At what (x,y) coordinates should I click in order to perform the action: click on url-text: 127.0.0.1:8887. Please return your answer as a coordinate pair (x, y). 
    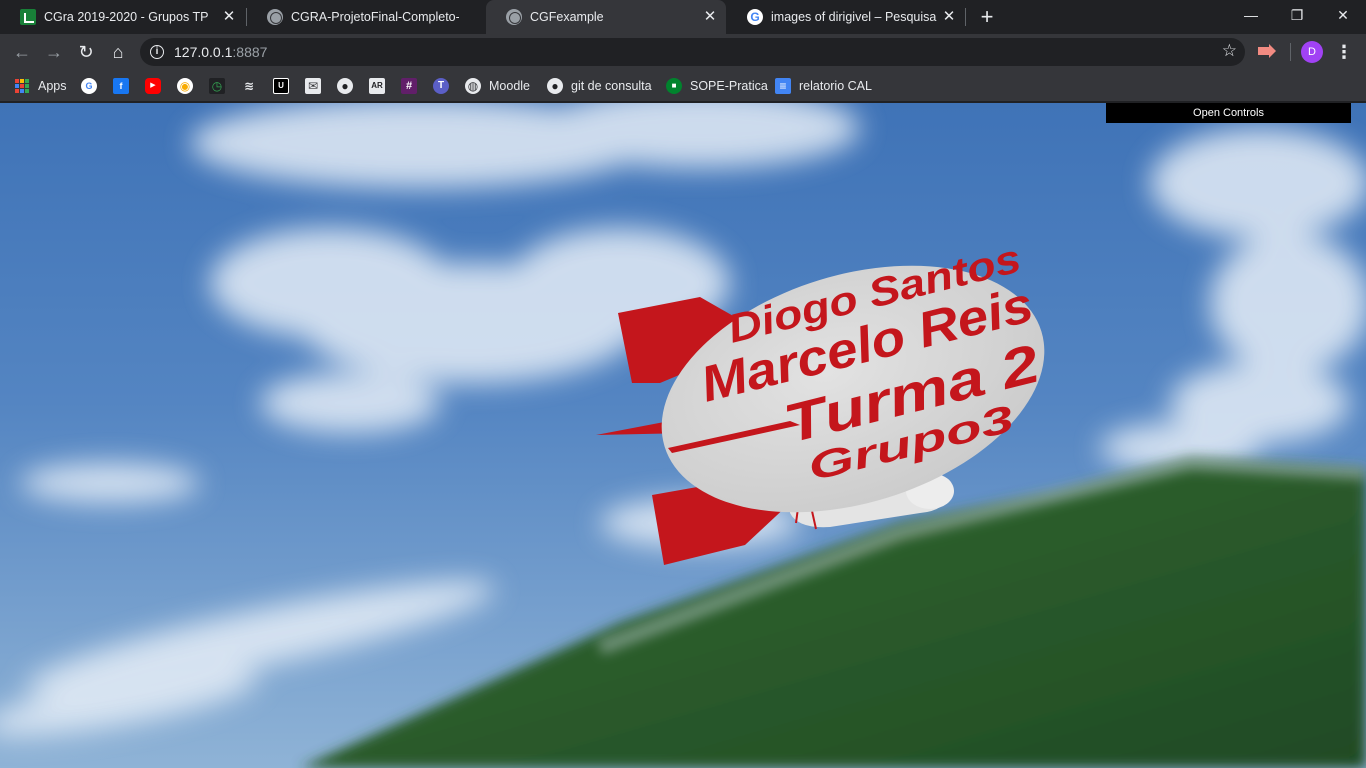
    Looking at the image, I should click on (220, 52).